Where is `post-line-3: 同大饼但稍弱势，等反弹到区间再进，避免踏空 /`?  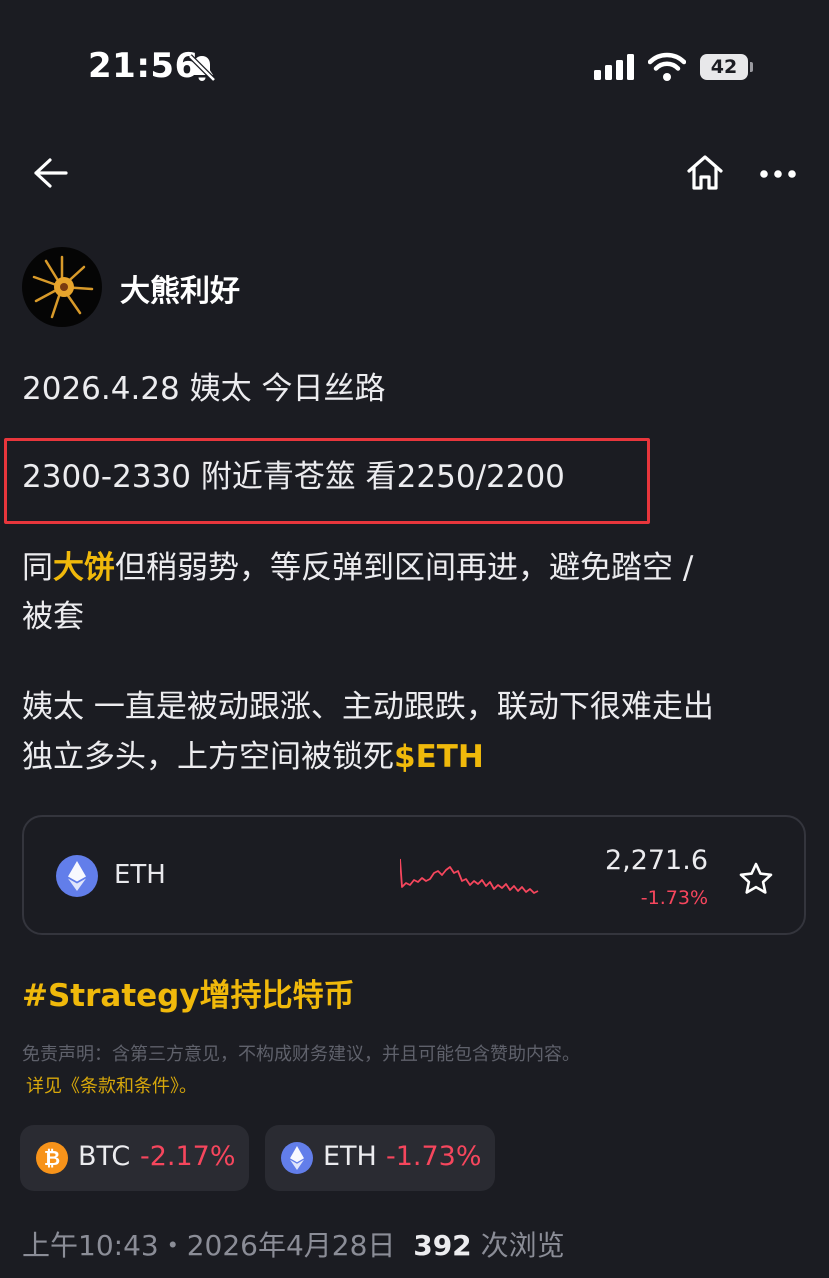 post-line-3: 同大饼但稍弱势，等反弹到区间再进，避免踏空 / is located at coordinates (357, 568).